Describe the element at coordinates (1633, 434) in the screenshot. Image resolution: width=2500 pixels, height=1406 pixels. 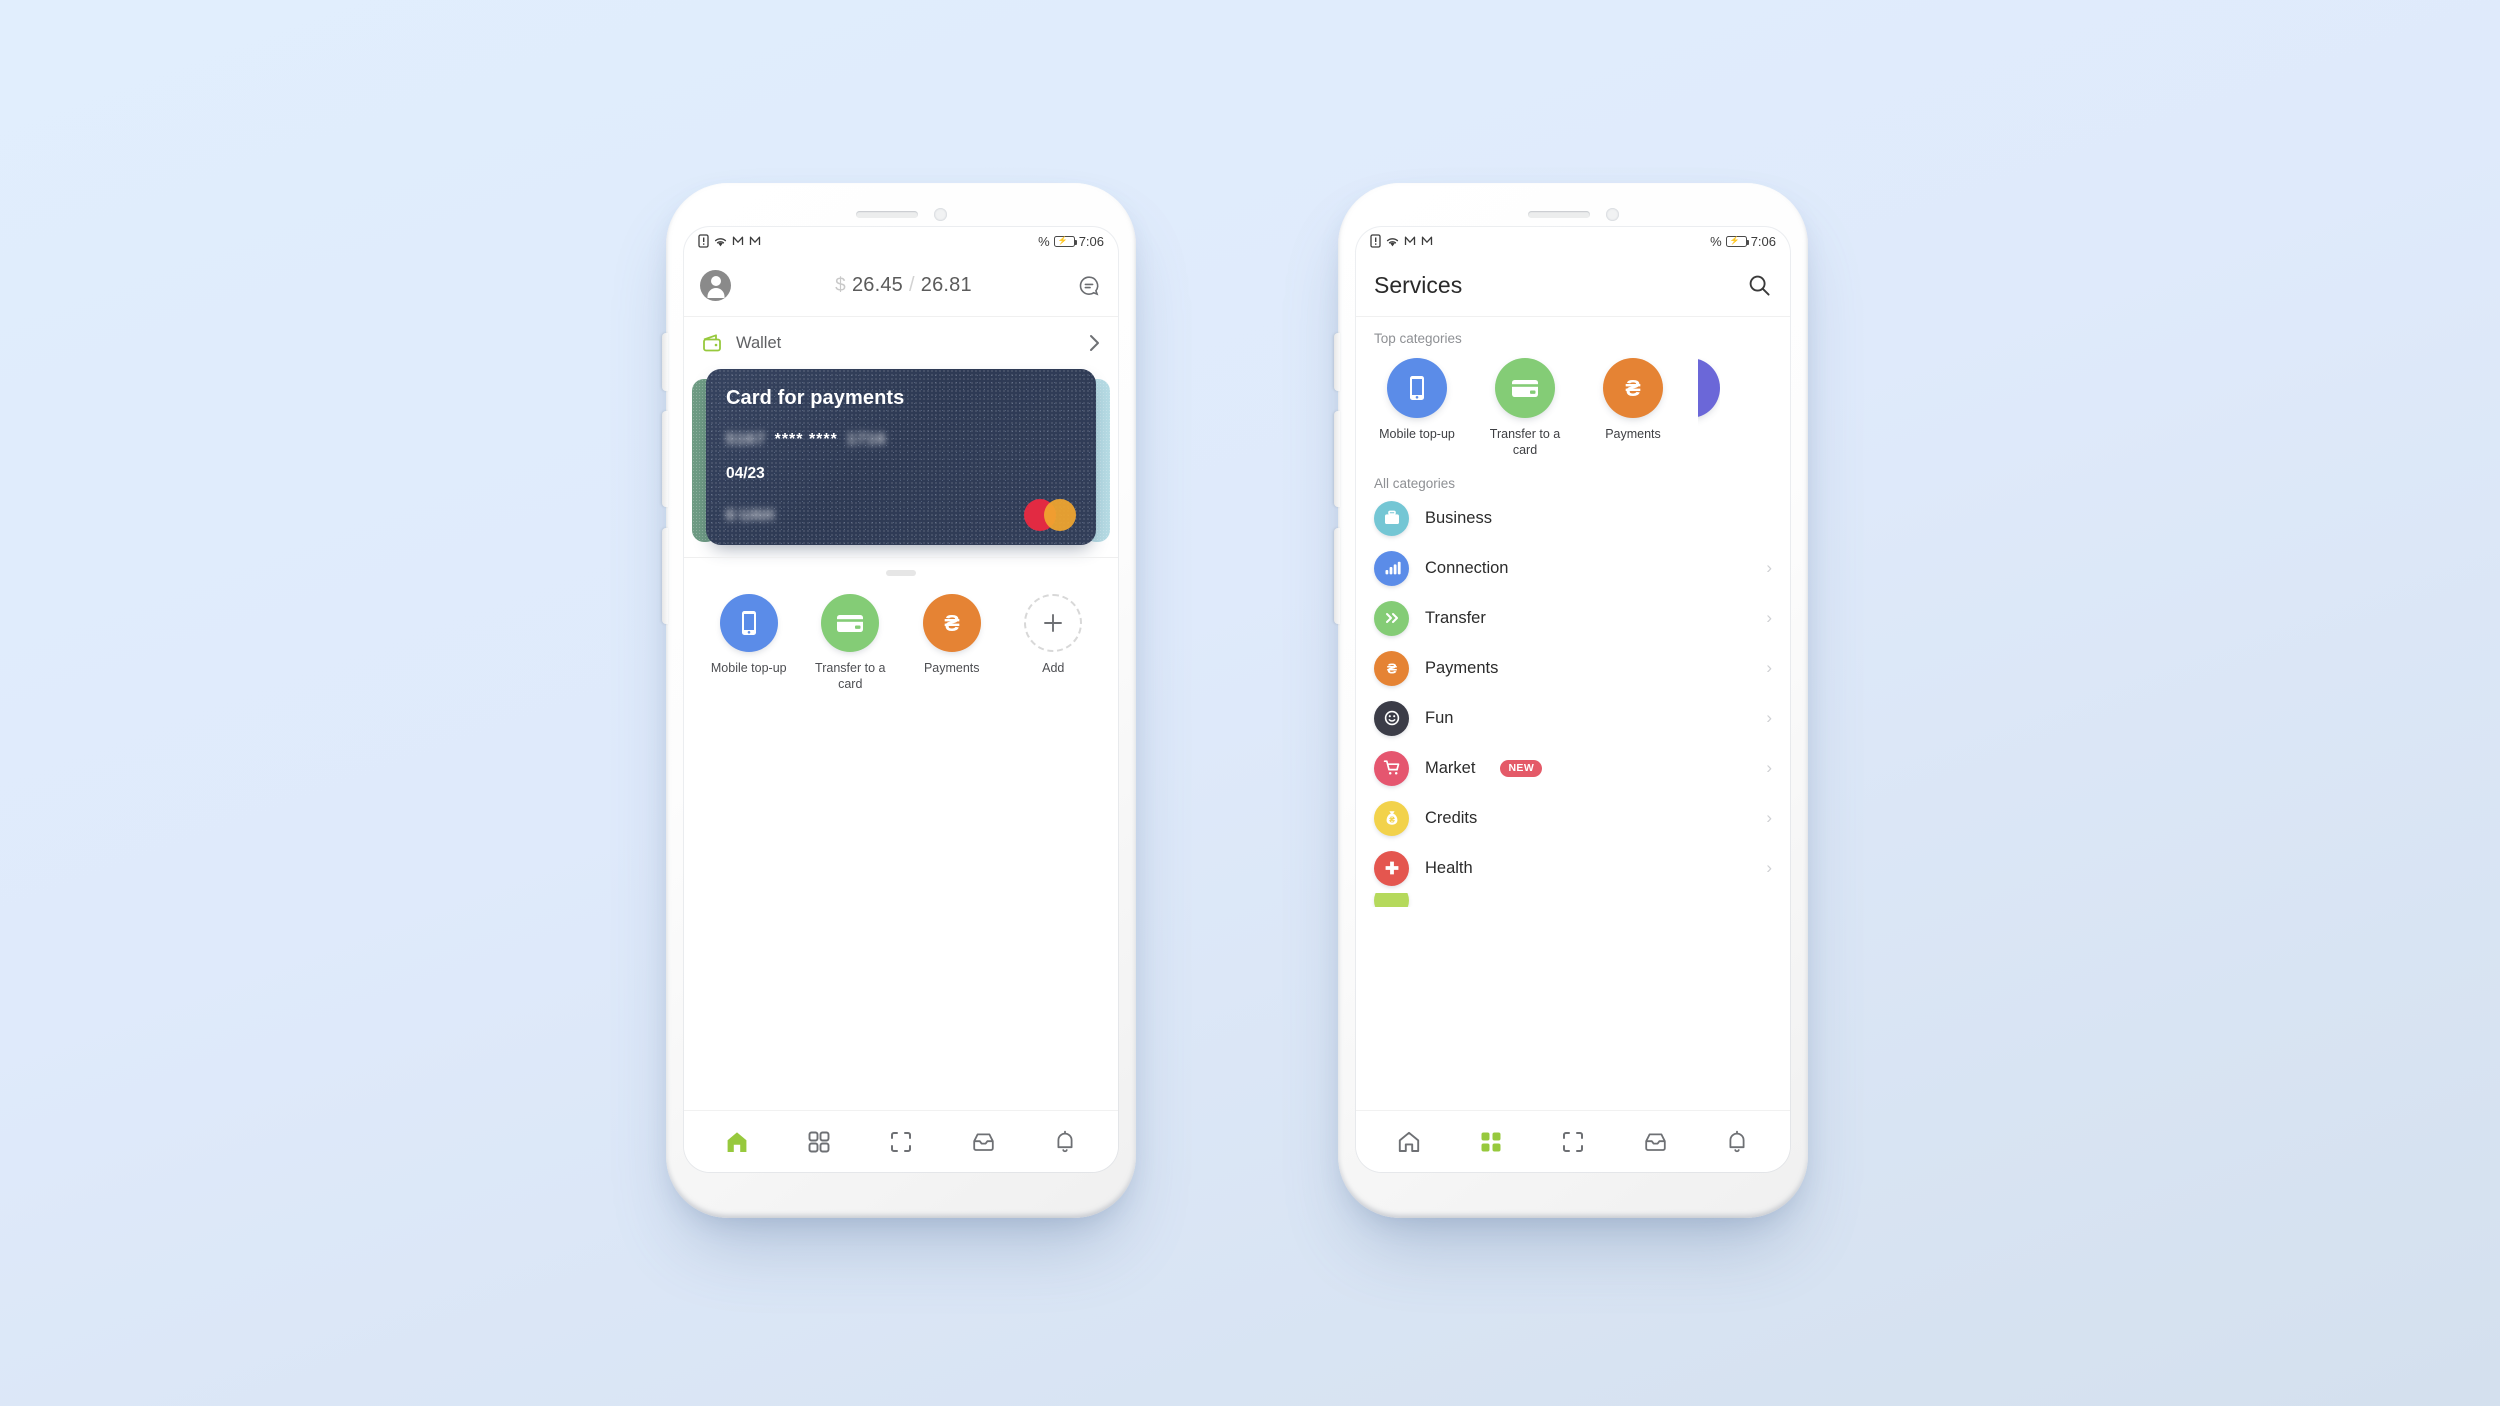
I see `top-category-label: Payments` at that location.